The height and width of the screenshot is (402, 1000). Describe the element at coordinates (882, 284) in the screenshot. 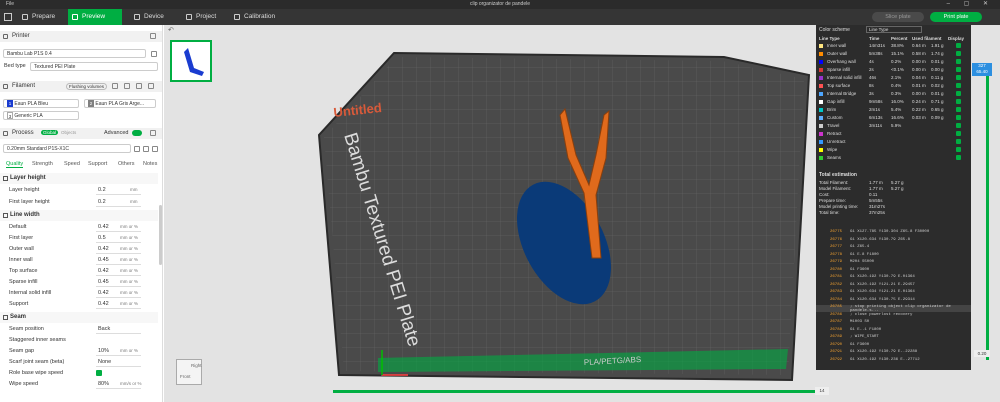

I see `gcode-command: G1 X120.192 Y121.21 E.29457` at that location.